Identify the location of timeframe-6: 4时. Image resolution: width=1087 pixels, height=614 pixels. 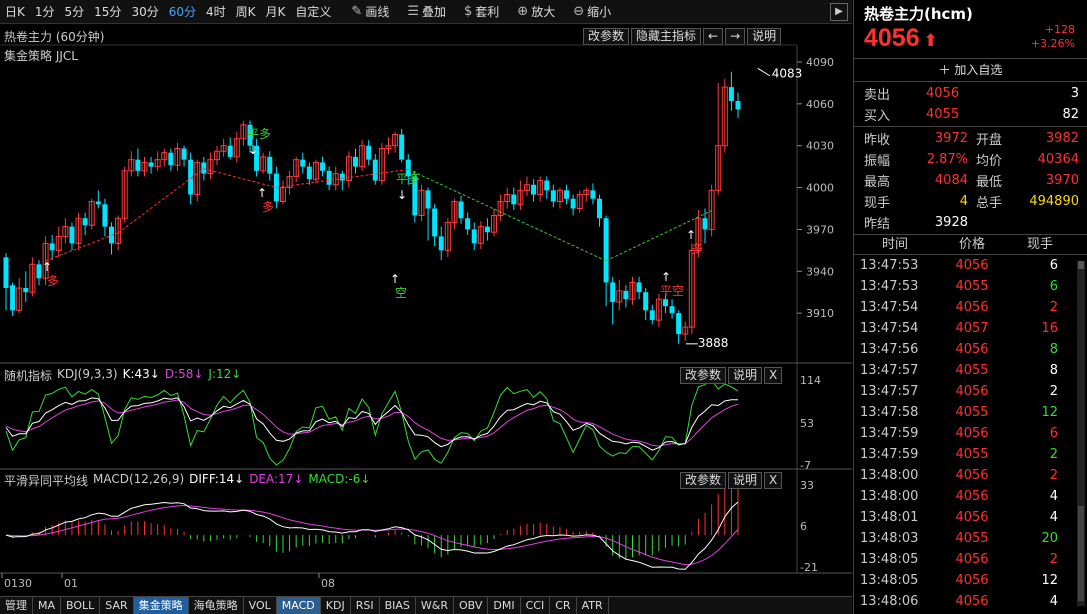
(216, 12).